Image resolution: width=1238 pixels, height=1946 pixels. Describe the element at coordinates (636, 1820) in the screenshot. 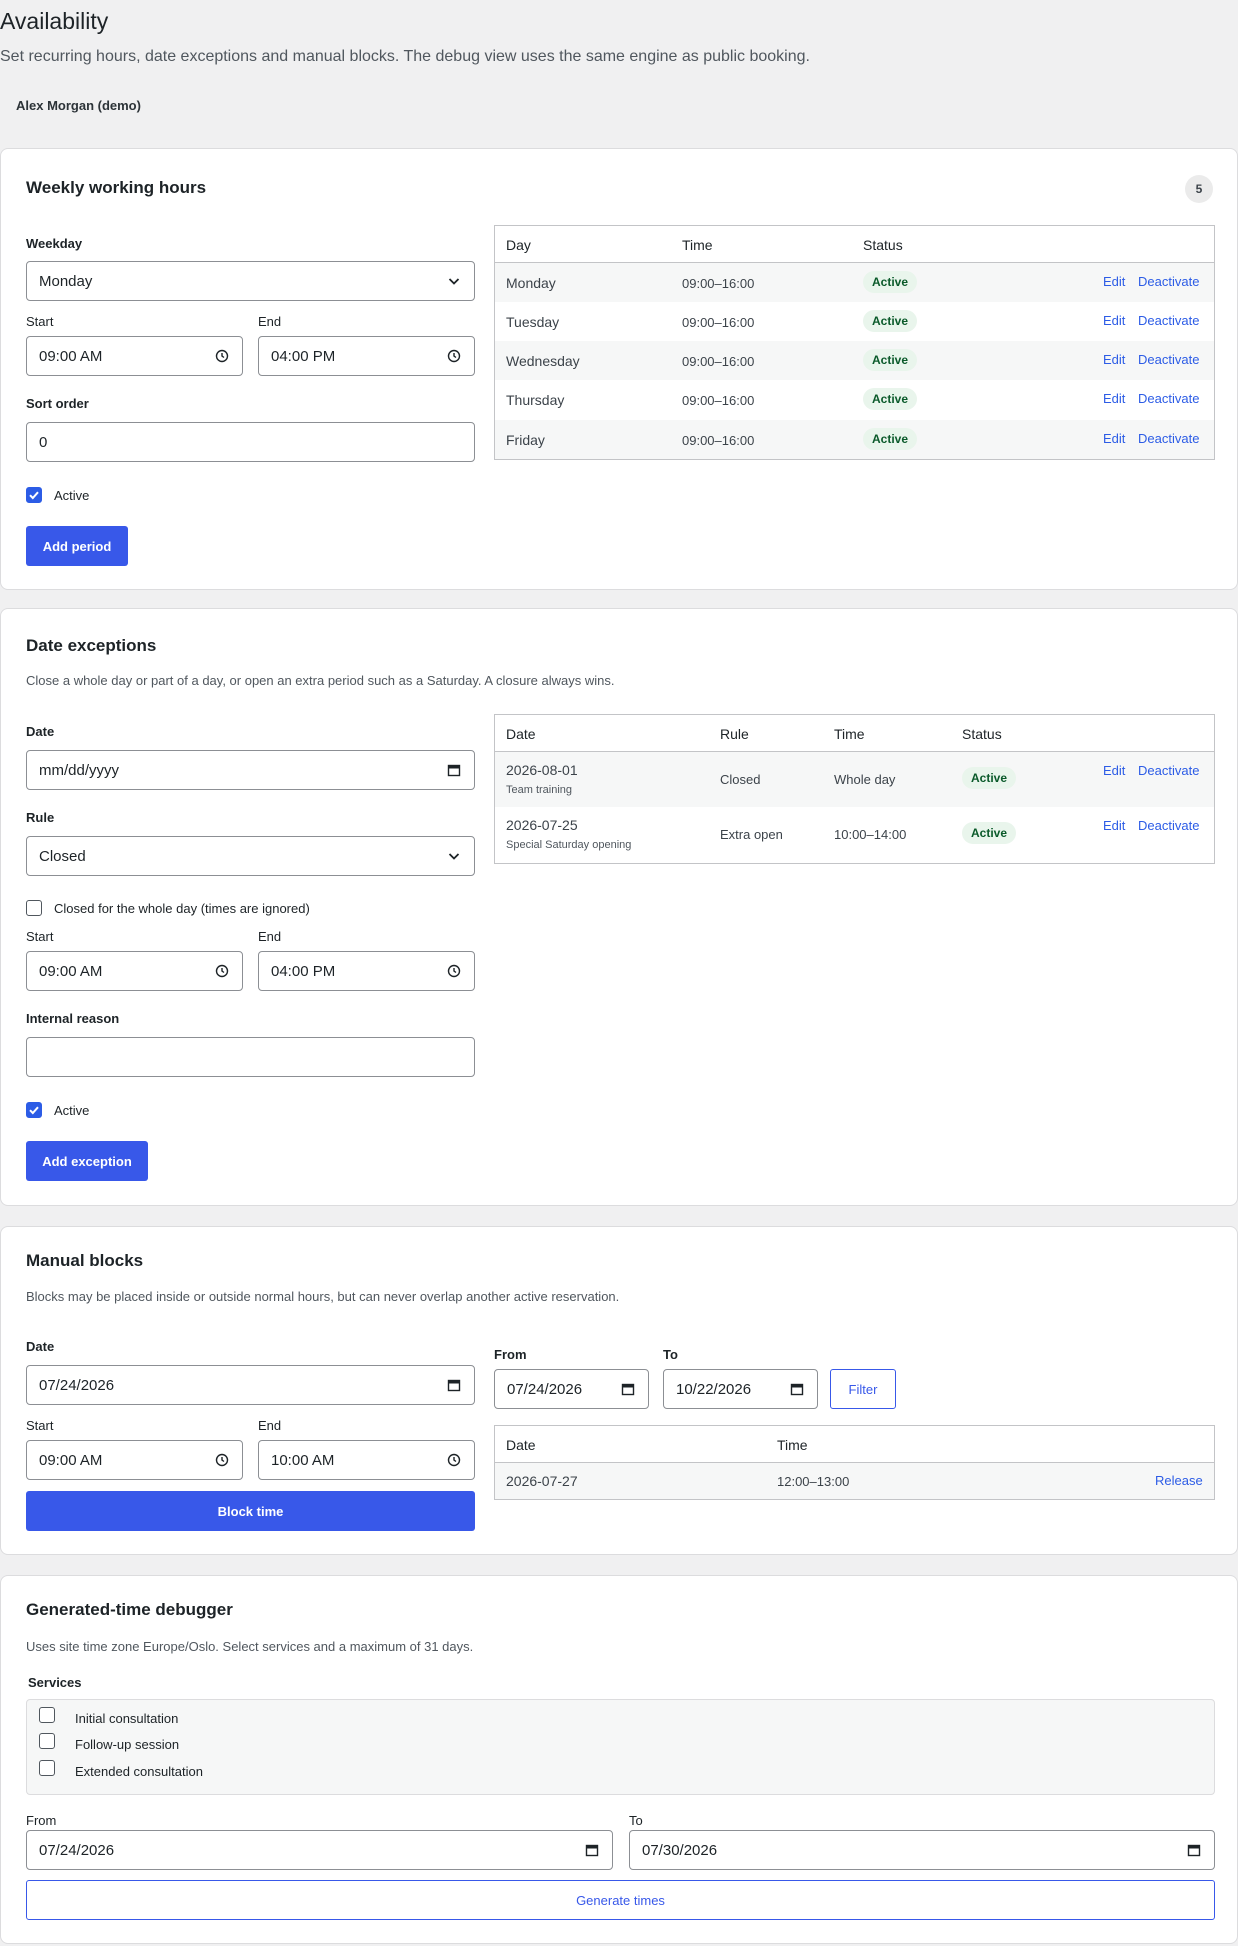

I see `to-label: To` at that location.